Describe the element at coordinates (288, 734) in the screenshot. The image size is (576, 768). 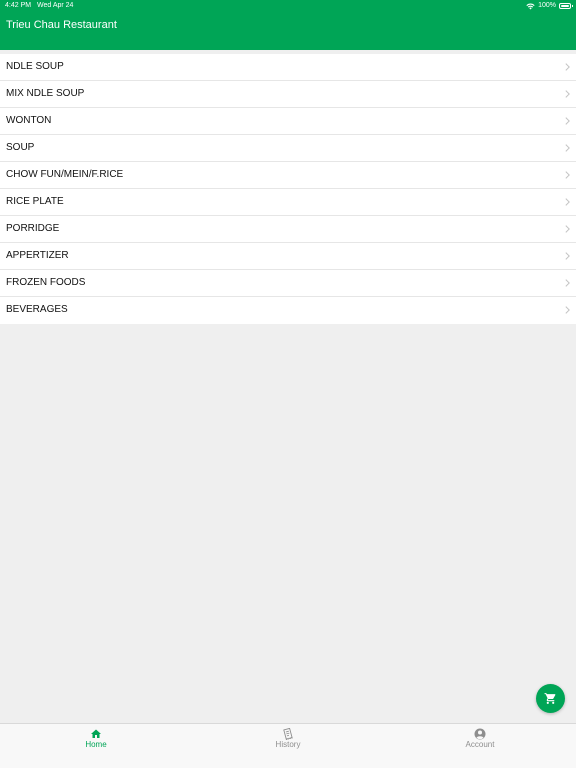
I see `receipt-icon` at that location.